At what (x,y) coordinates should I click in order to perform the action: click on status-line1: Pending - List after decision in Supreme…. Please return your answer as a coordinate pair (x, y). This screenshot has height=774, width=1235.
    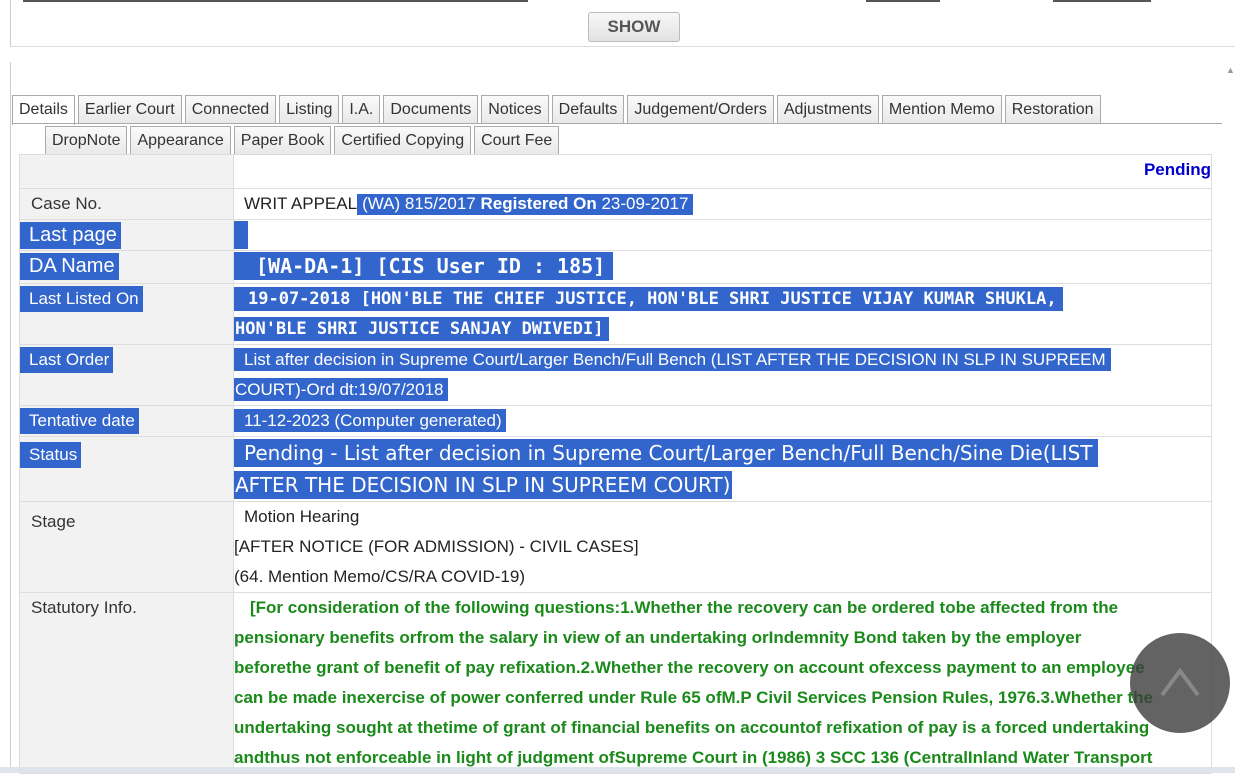
    Looking at the image, I should click on (666, 453).